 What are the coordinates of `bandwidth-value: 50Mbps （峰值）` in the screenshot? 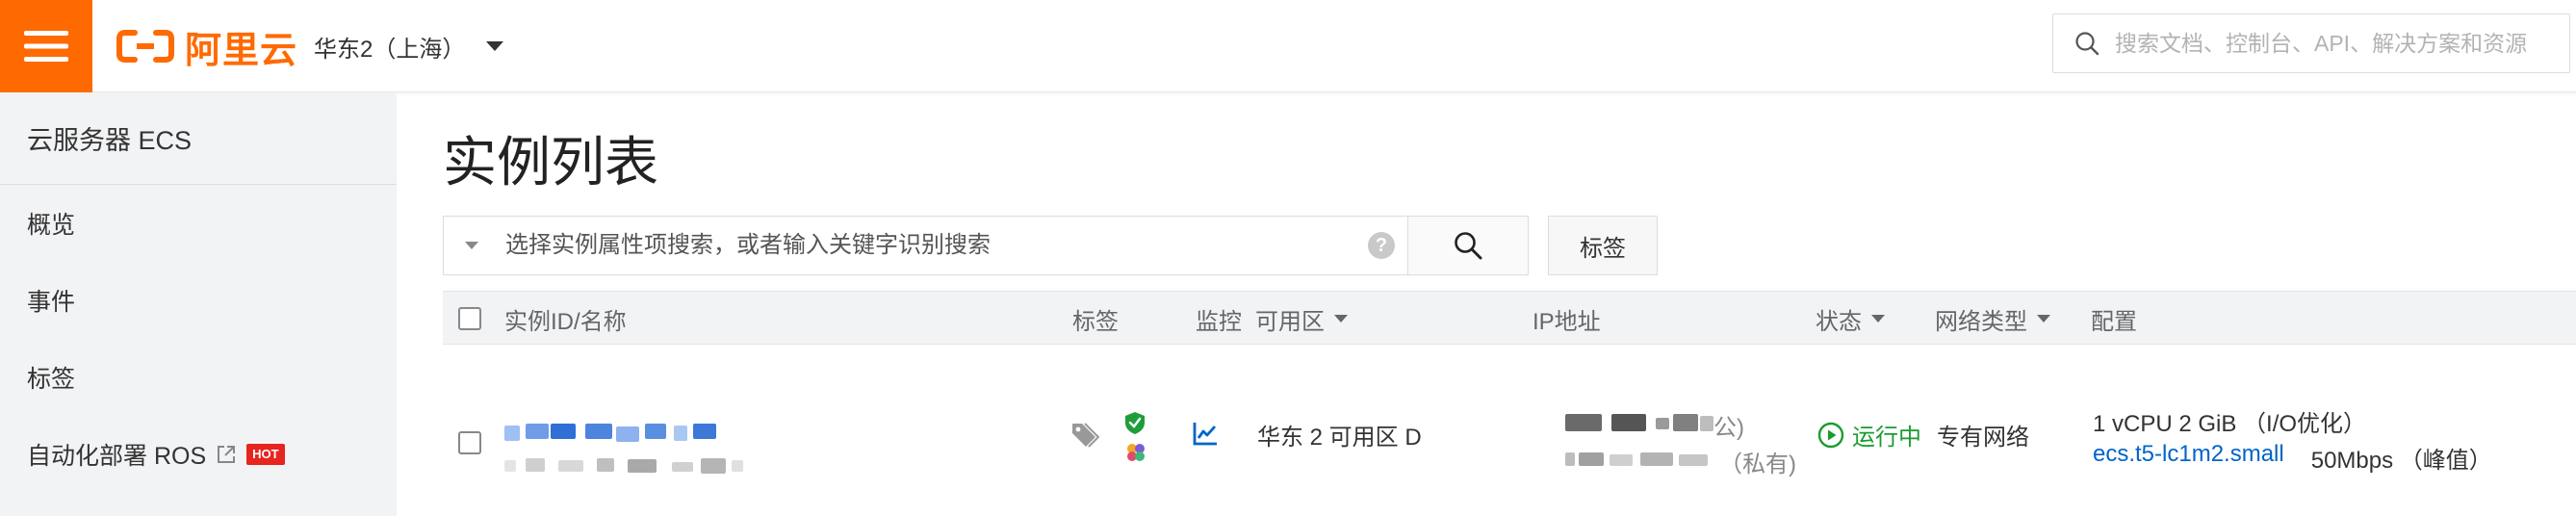 It's located at (2401, 461).